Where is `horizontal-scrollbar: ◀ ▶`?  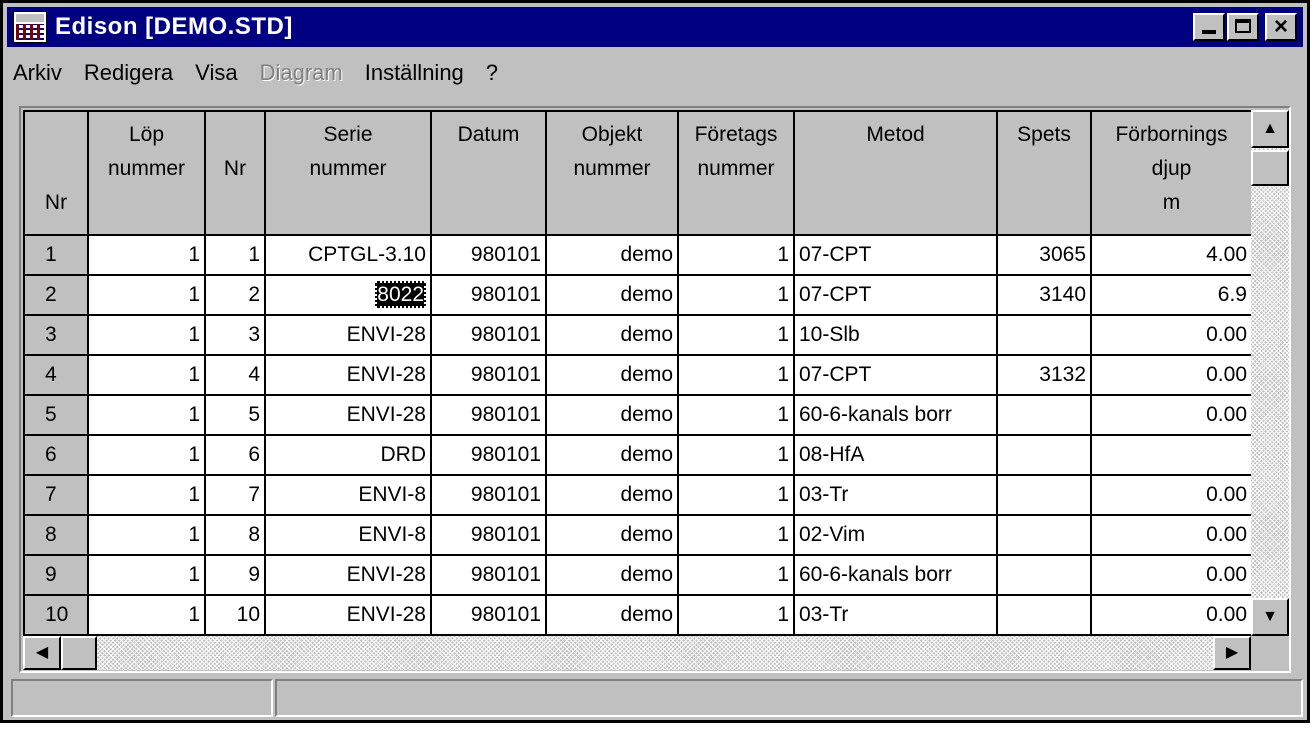
horizontal-scrollbar: ◀ ▶ is located at coordinates (637, 653).